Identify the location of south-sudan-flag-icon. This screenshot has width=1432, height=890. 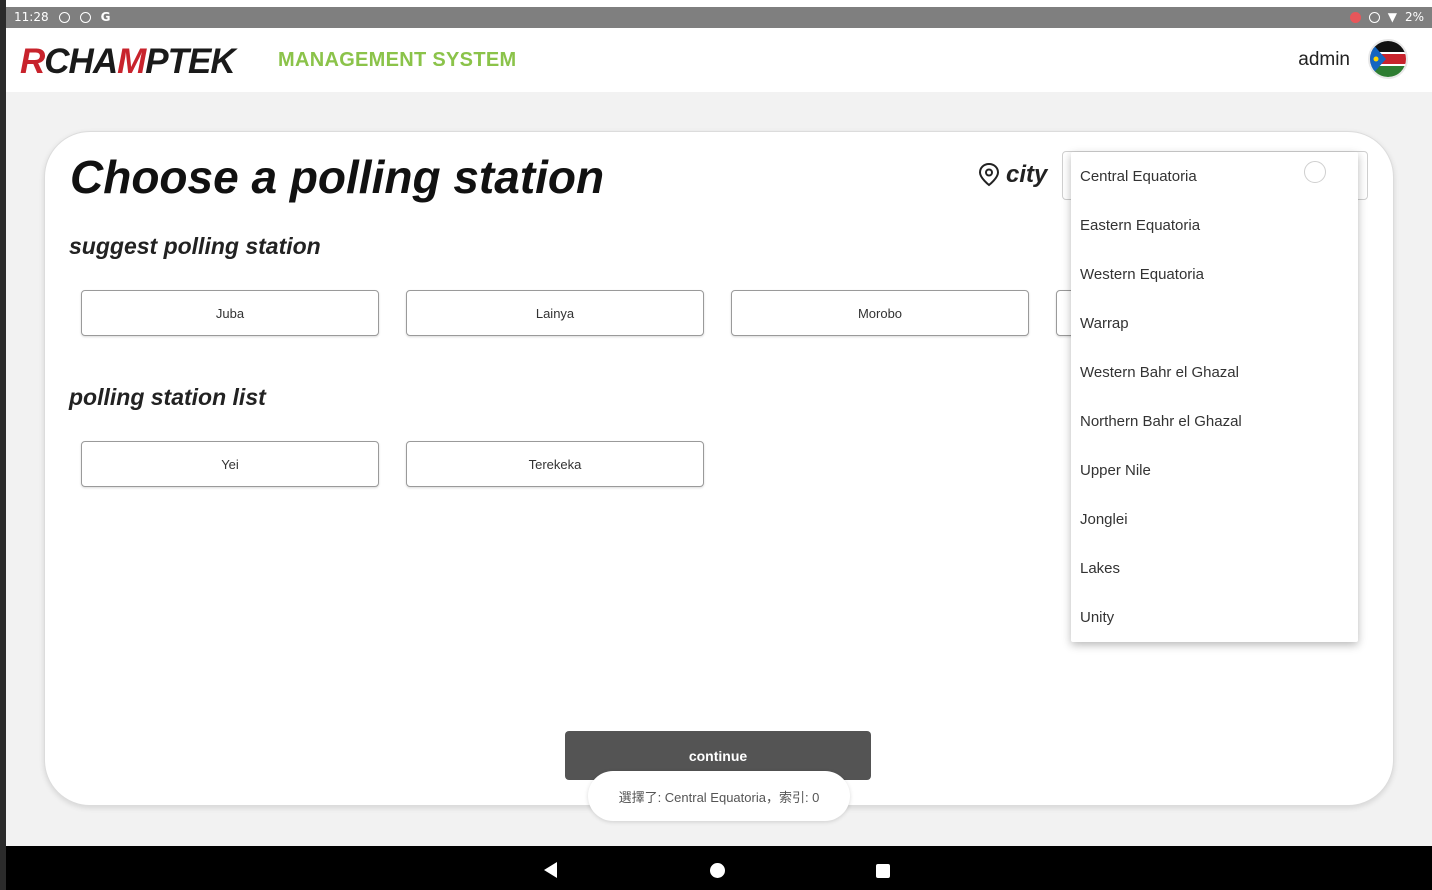
(1388, 59).